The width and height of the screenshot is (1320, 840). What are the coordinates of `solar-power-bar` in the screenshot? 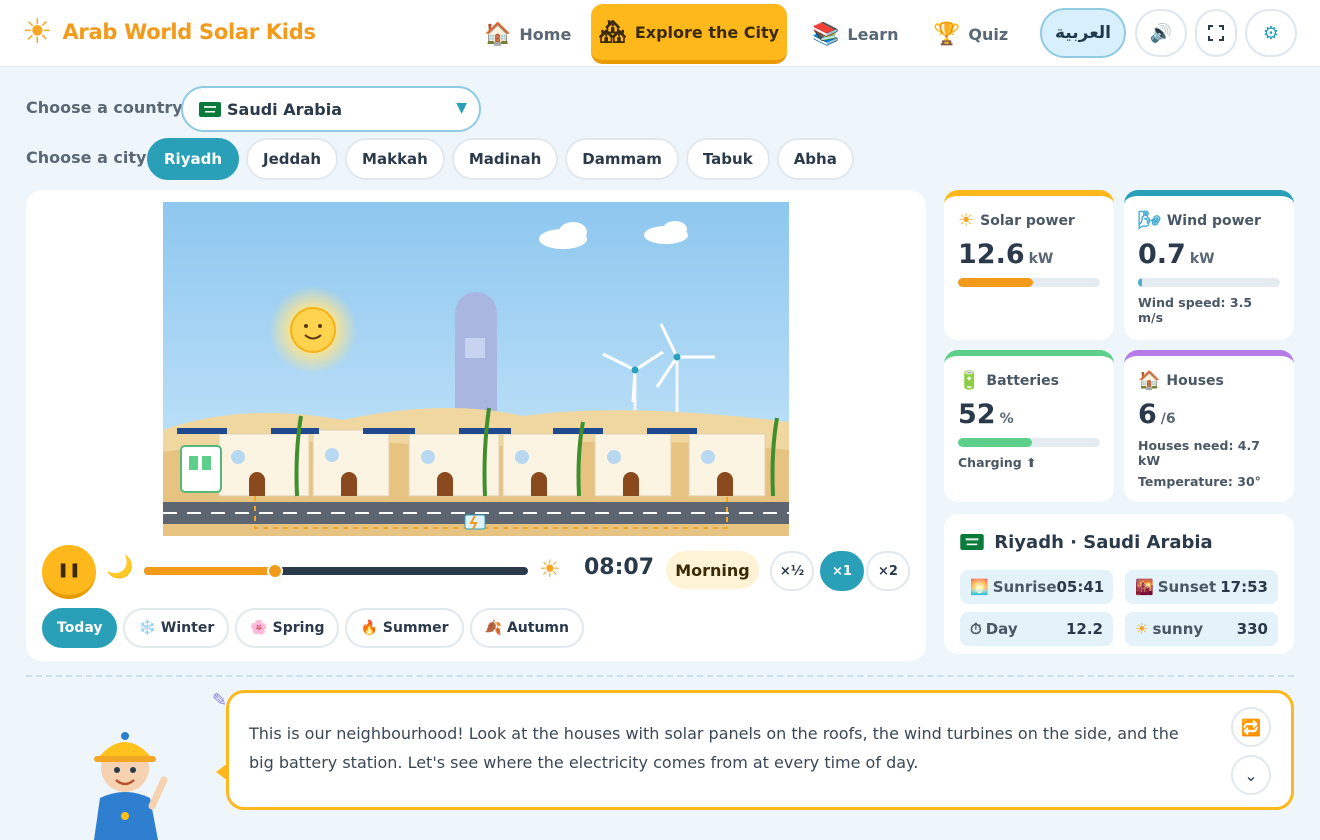 It's located at (1029, 282).